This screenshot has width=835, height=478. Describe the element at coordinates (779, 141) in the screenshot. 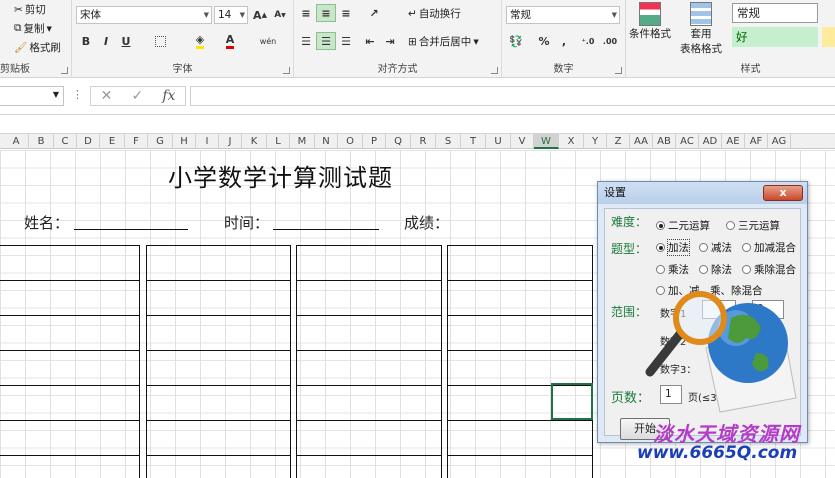

I see `column-header-ag: AG` at that location.